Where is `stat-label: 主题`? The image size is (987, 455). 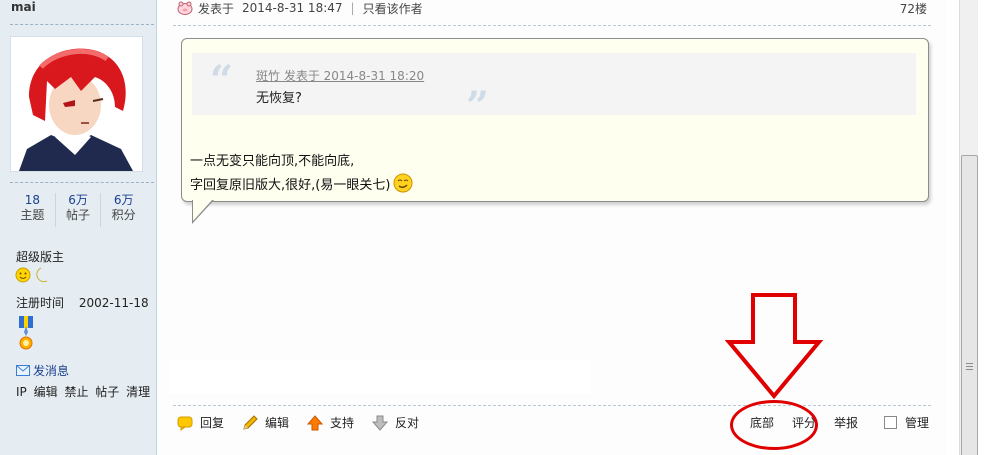
stat-label: 主题 is located at coordinates (32, 215).